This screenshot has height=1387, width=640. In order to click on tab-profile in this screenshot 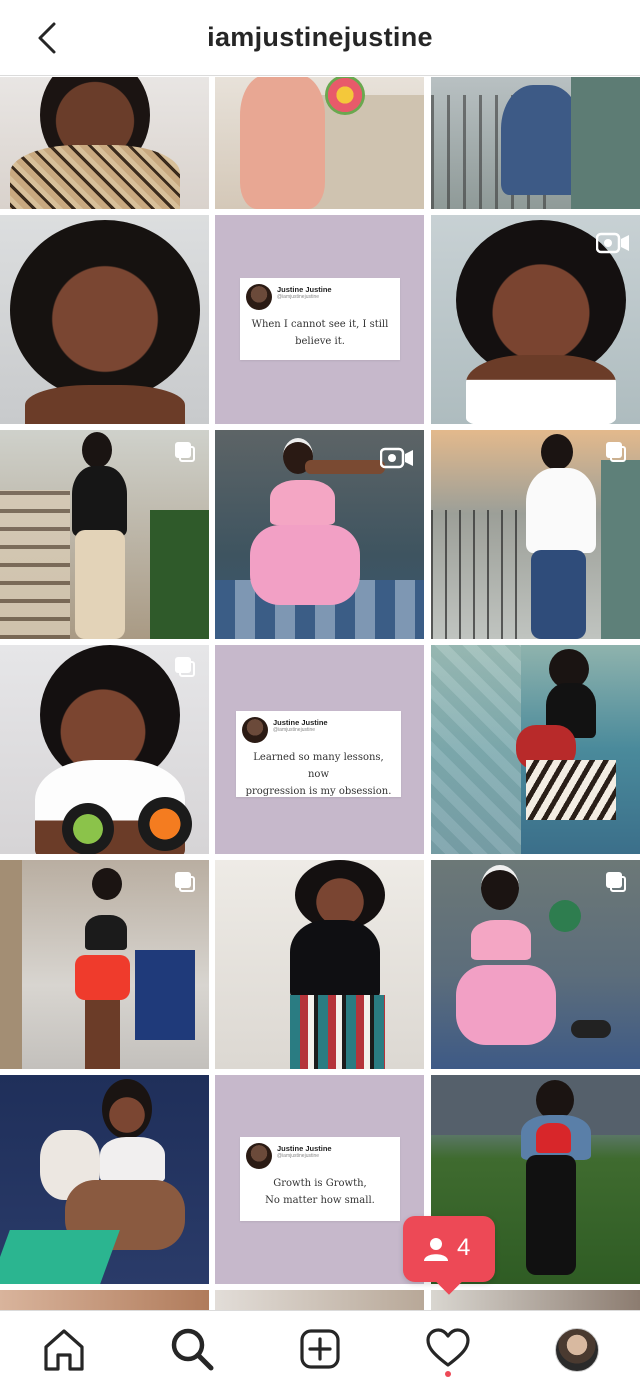, I will do `click(577, 1349)`.